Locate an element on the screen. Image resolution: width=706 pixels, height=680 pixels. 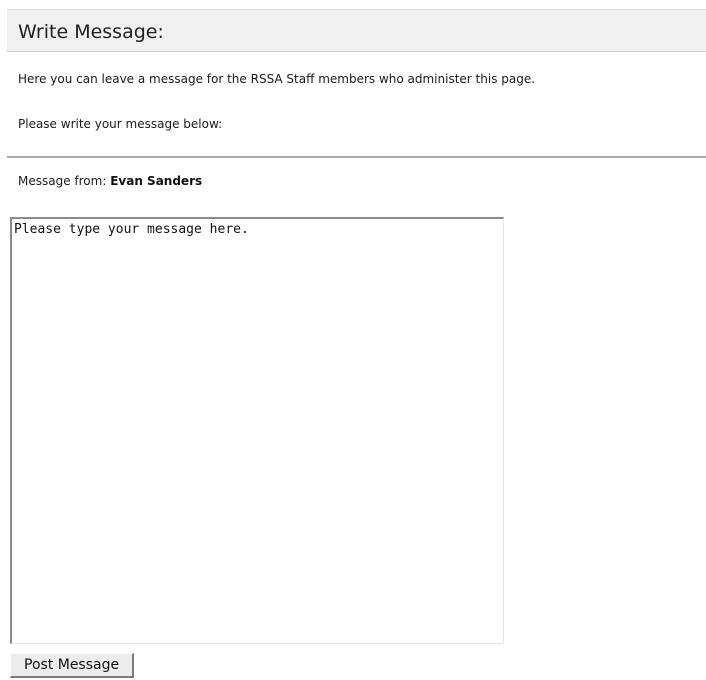
page-header: Write Message: is located at coordinates (356, 30).